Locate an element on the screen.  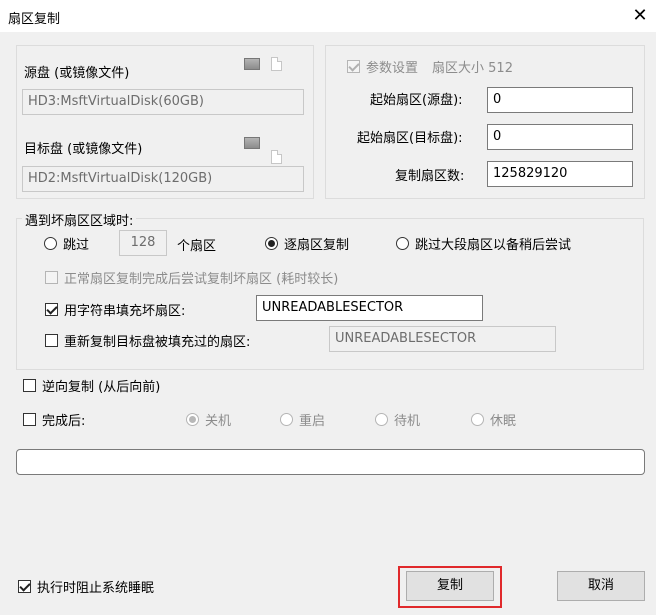
retry-label: 正常扇区复制完成后尝试复制坏扇区 (耗时较长) is located at coordinates (201, 279).